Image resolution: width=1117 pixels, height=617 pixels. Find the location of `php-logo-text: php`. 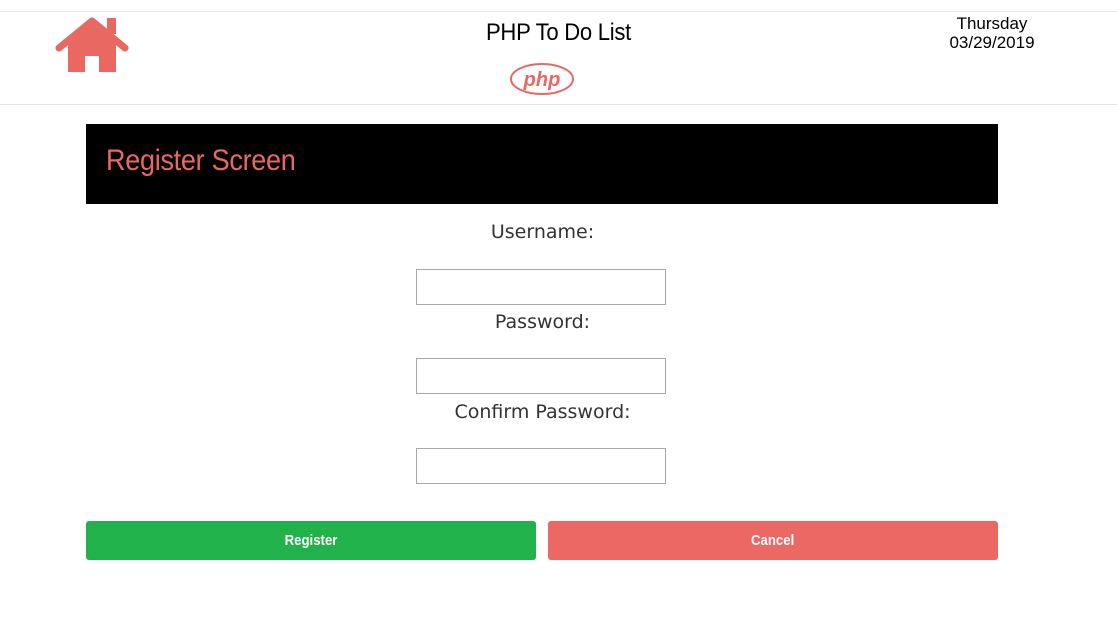

php-logo-text: php is located at coordinates (542, 80).